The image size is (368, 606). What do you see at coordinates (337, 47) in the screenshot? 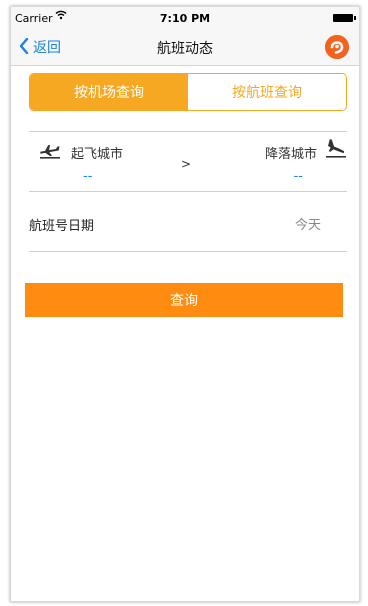
I see `app-logo-icon` at bounding box center [337, 47].